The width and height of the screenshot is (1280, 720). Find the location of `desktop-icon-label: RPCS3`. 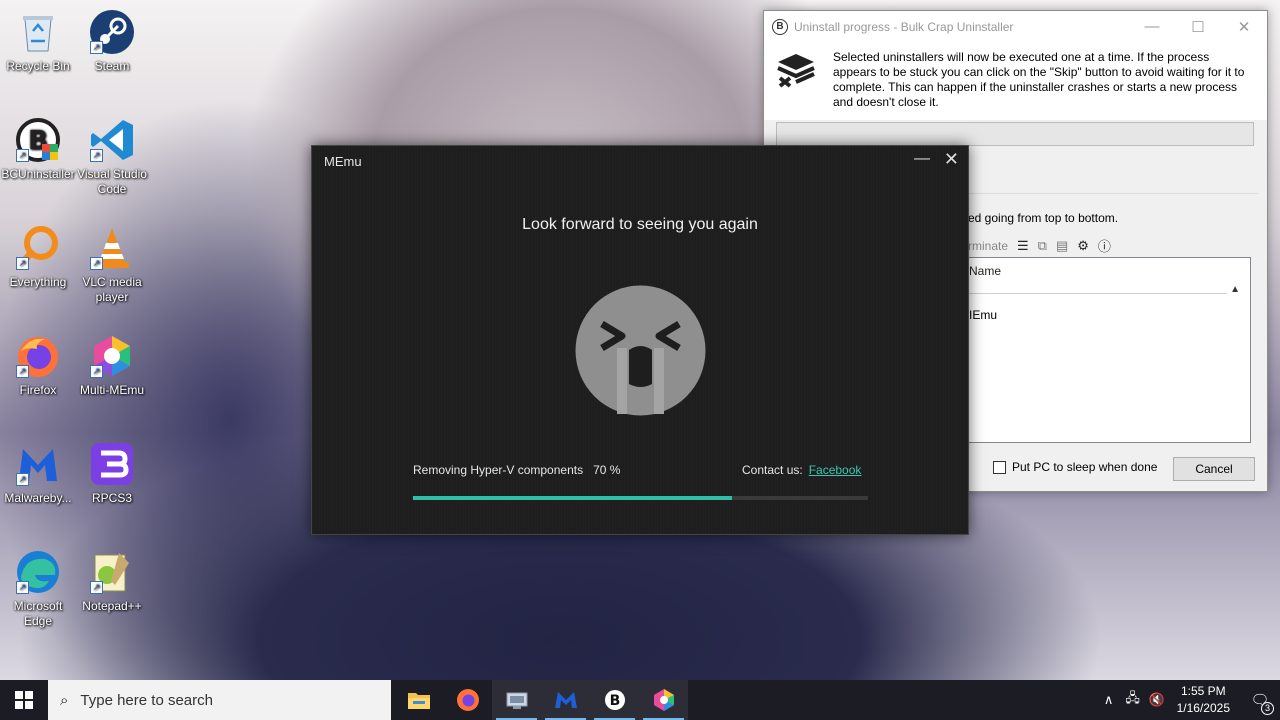

desktop-icon-label: RPCS3 is located at coordinates (111, 498).